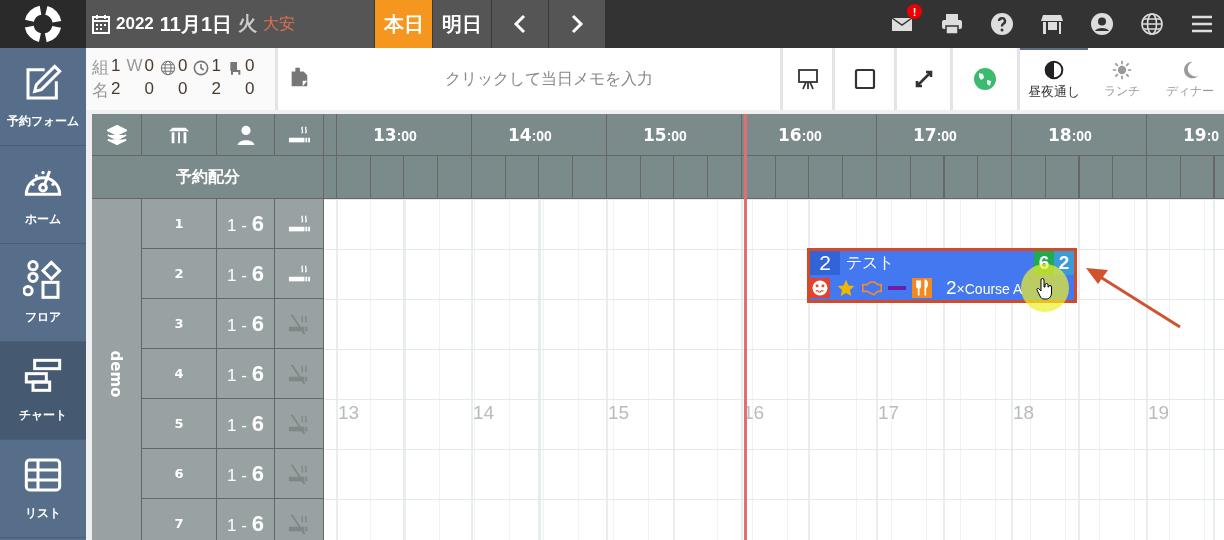 This screenshot has height=540, width=1224. I want to click on shift-tab: 昼夜通し, so click(1054, 79).